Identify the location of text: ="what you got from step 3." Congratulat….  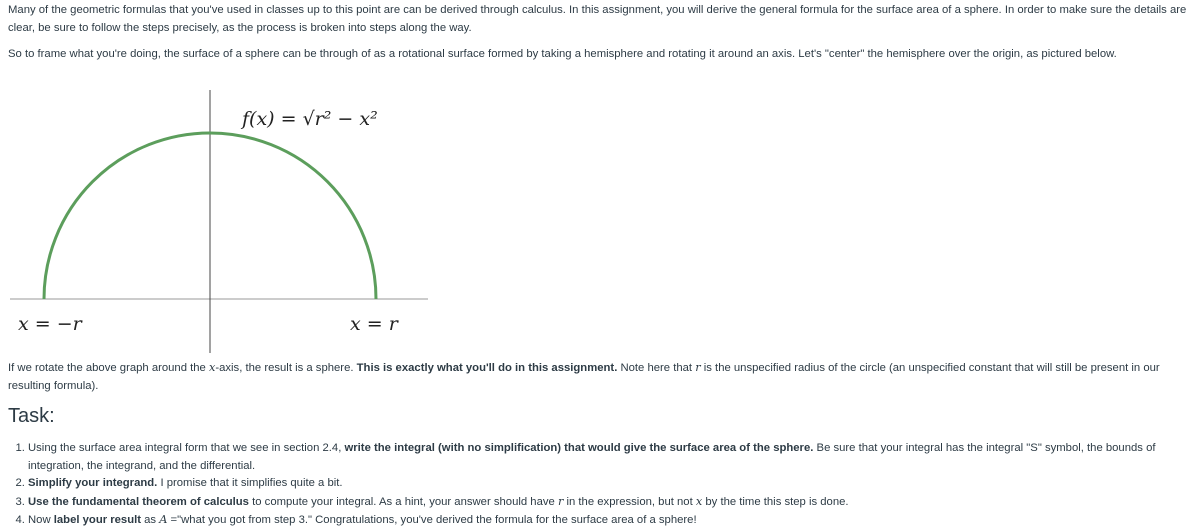
(432, 520).